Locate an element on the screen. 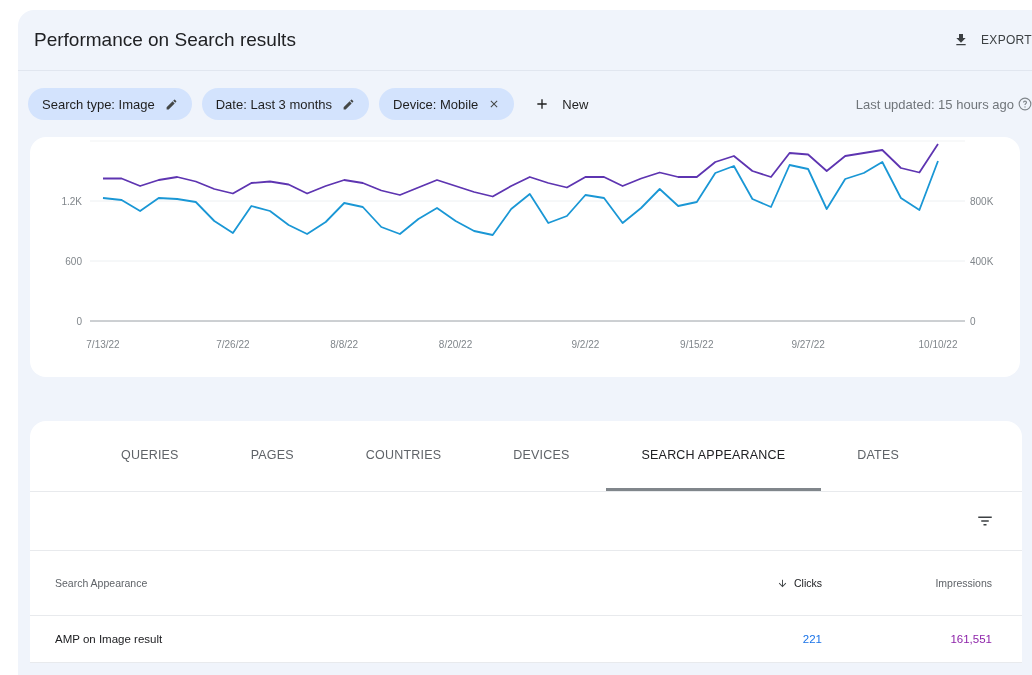 Image resolution: width=1032 pixels, height=675 pixels. x-axis-label: 8/20/22 is located at coordinates (455, 344).